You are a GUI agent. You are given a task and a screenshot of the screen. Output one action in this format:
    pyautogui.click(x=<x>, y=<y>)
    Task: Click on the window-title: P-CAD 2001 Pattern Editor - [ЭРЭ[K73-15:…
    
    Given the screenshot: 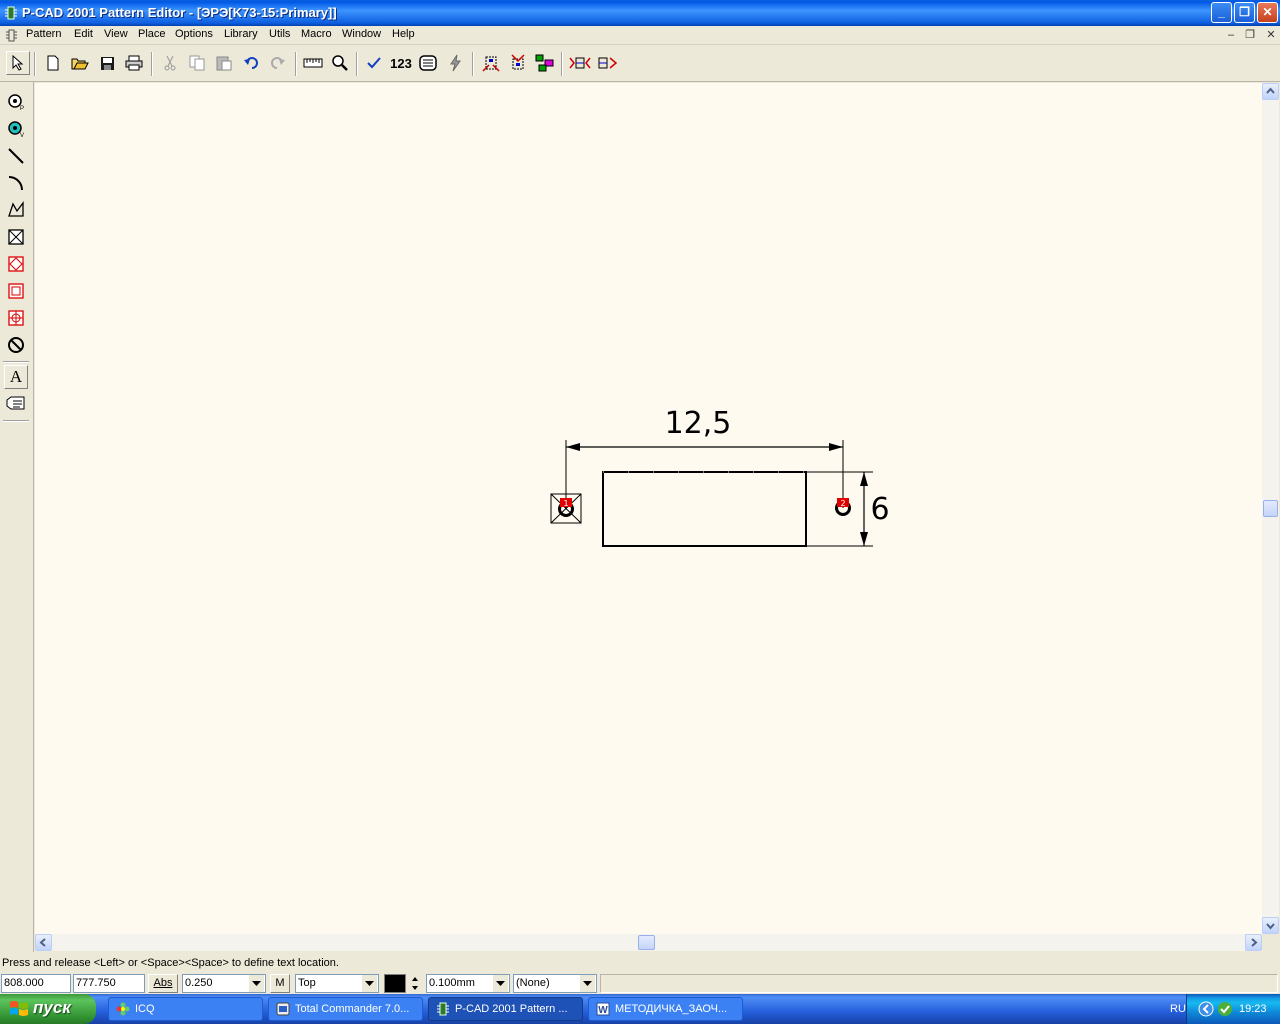 What is the action you would take?
    pyautogui.click(x=179, y=12)
    